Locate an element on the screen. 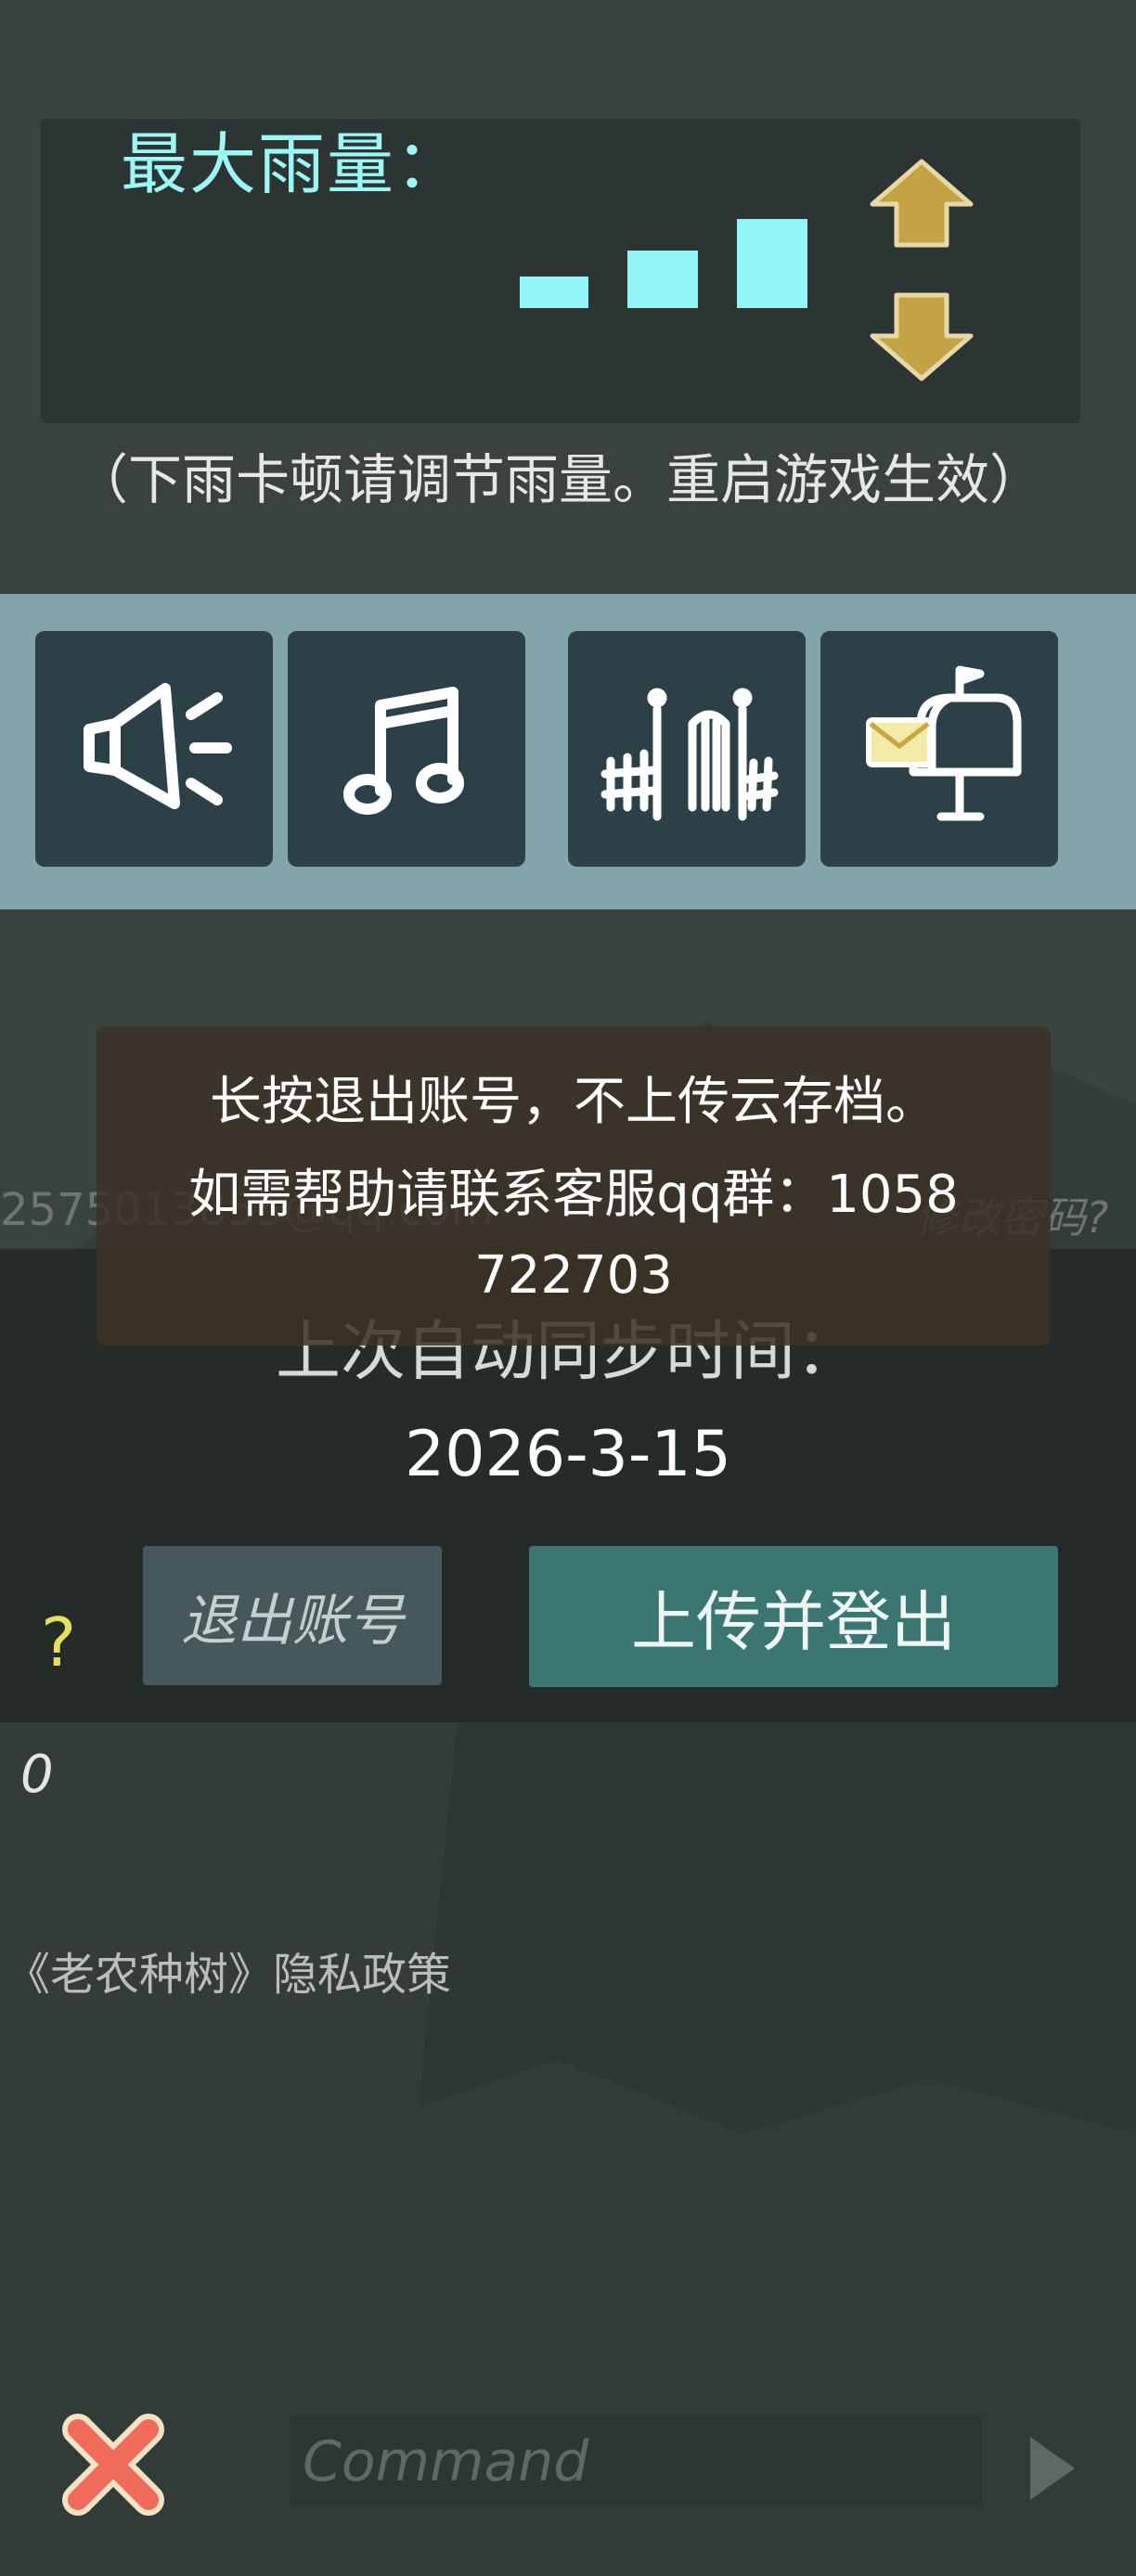  speaker-icon is located at coordinates (158, 746).